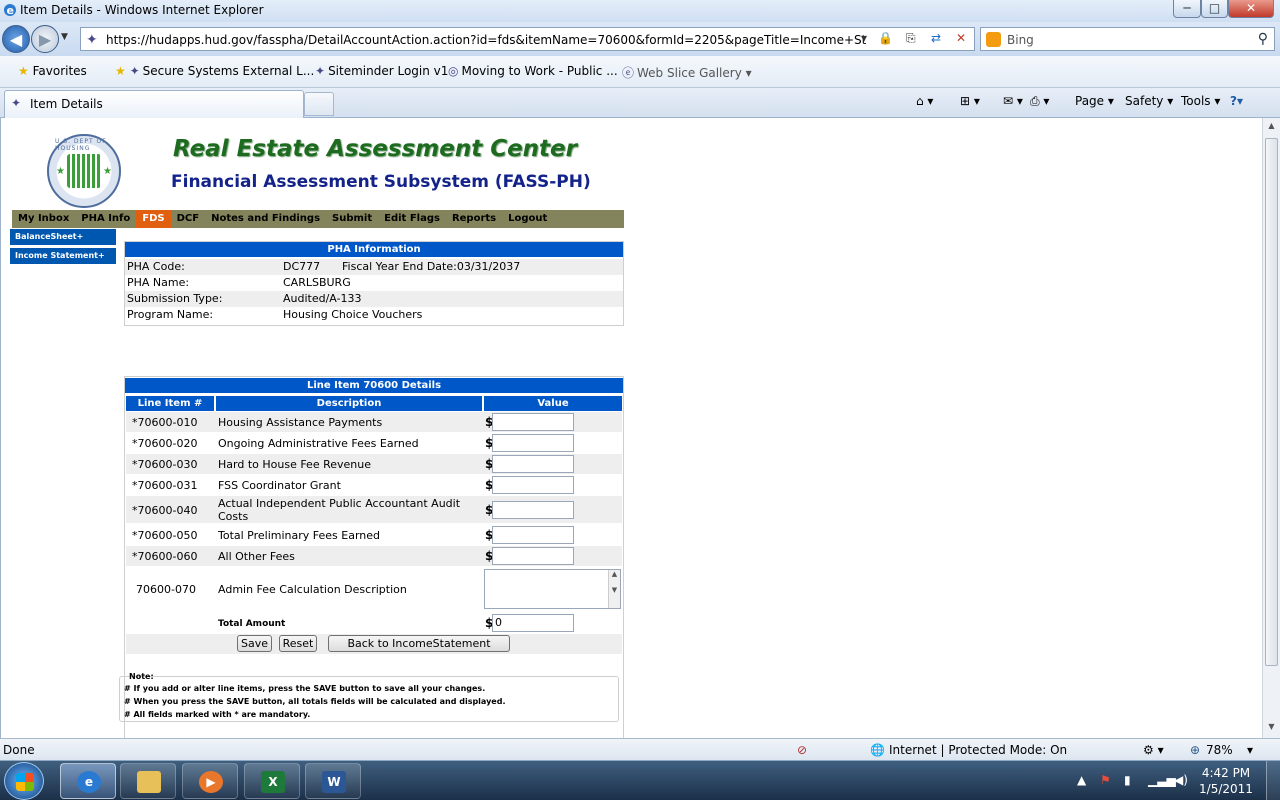 The width and height of the screenshot is (1280, 800). I want to click on print-icon: ⎙ ▾, so click(1039, 101).